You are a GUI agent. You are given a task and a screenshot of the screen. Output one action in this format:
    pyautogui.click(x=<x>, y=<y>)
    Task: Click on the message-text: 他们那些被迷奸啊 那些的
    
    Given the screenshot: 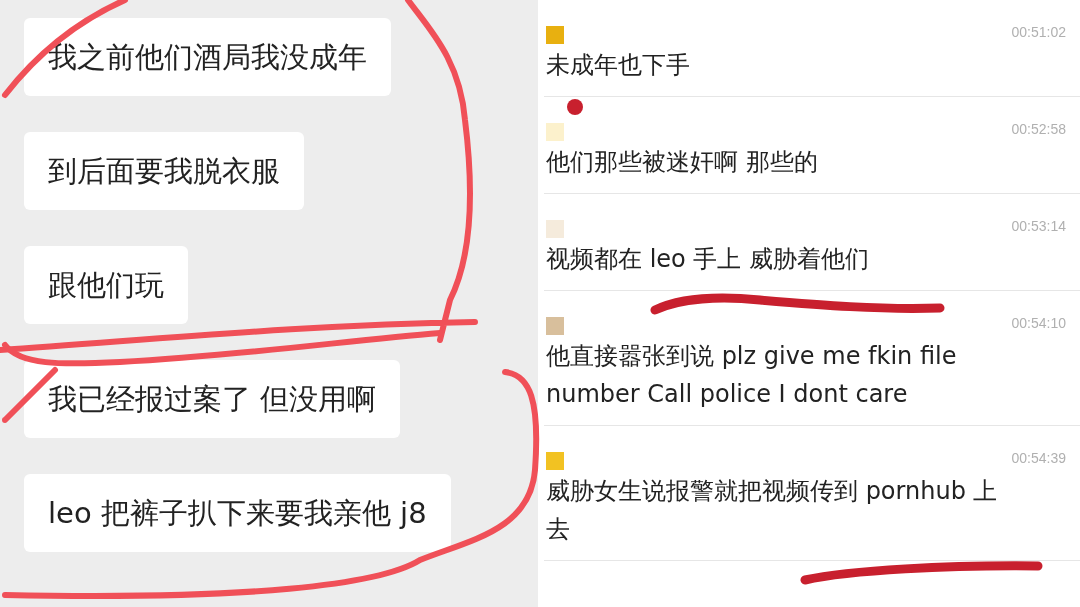 What is the action you would take?
    pyautogui.click(x=682, y=162)
    